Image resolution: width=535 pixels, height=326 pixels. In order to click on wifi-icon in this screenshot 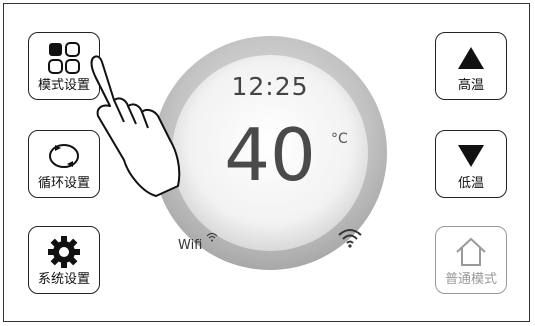, I will do `click(350, 238)`.